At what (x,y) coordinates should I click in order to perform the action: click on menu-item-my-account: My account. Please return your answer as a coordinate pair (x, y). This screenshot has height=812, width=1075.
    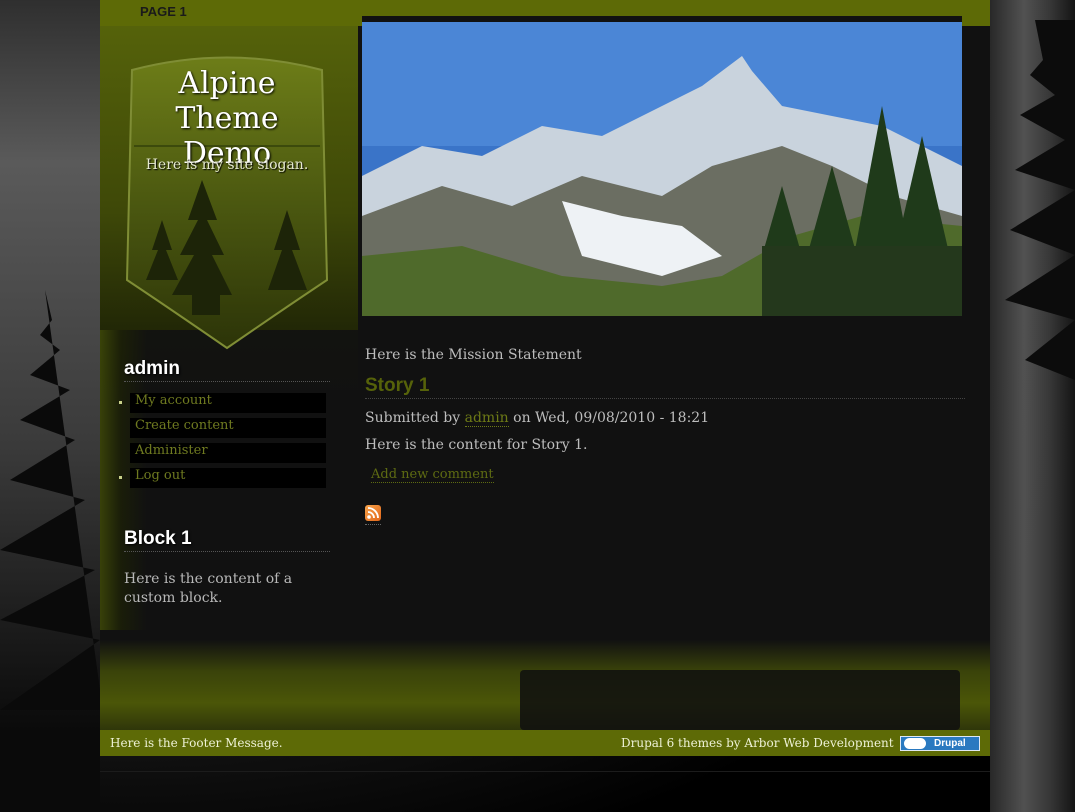
    Looking at the image, I should click on (221, 403).